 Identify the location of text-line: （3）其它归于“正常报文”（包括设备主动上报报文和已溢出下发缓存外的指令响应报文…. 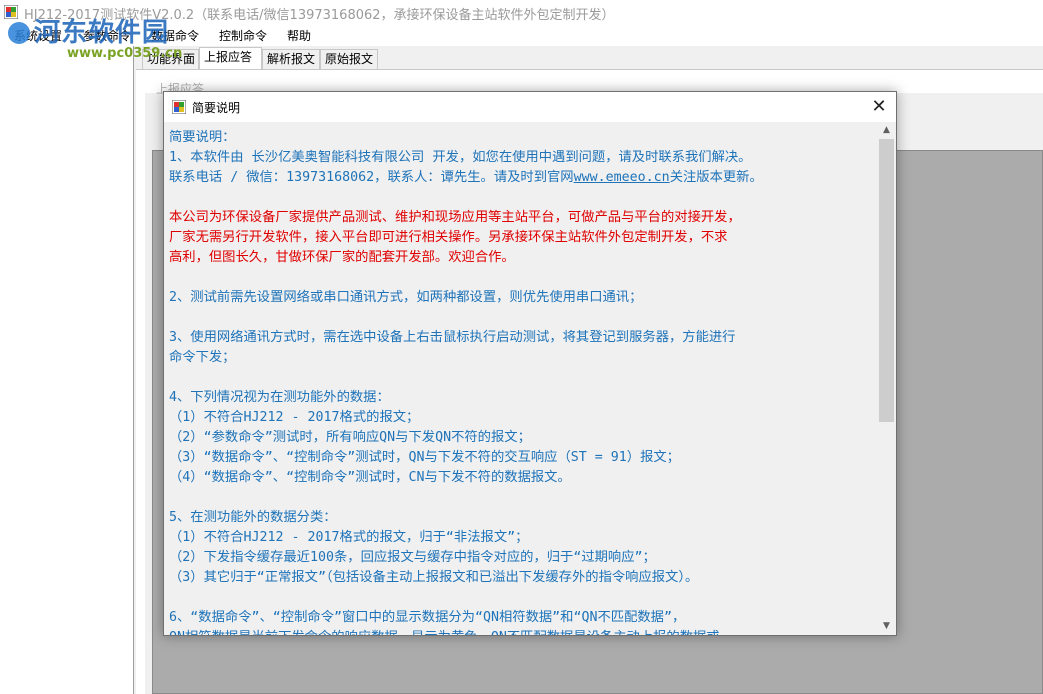
(434, 577).